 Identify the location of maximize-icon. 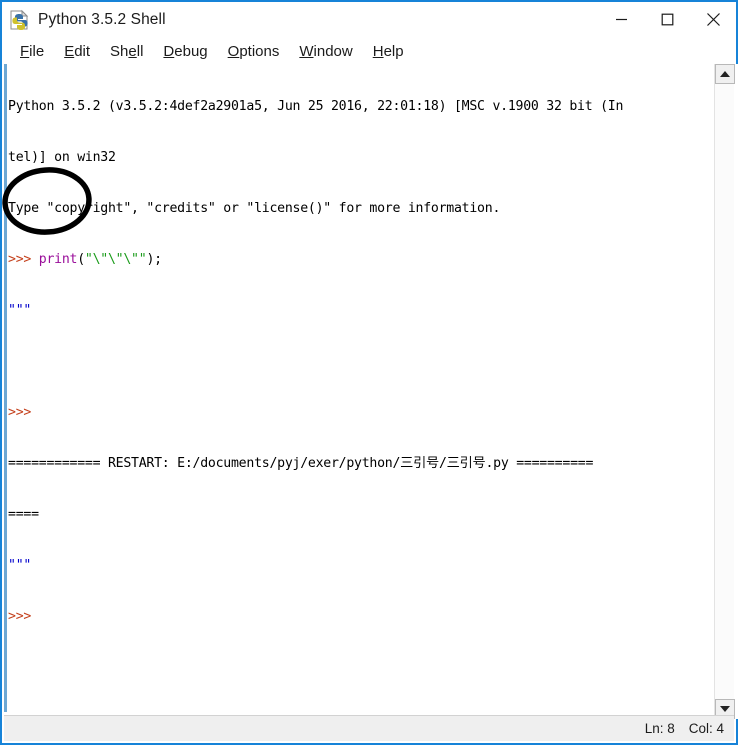
(667, 19).